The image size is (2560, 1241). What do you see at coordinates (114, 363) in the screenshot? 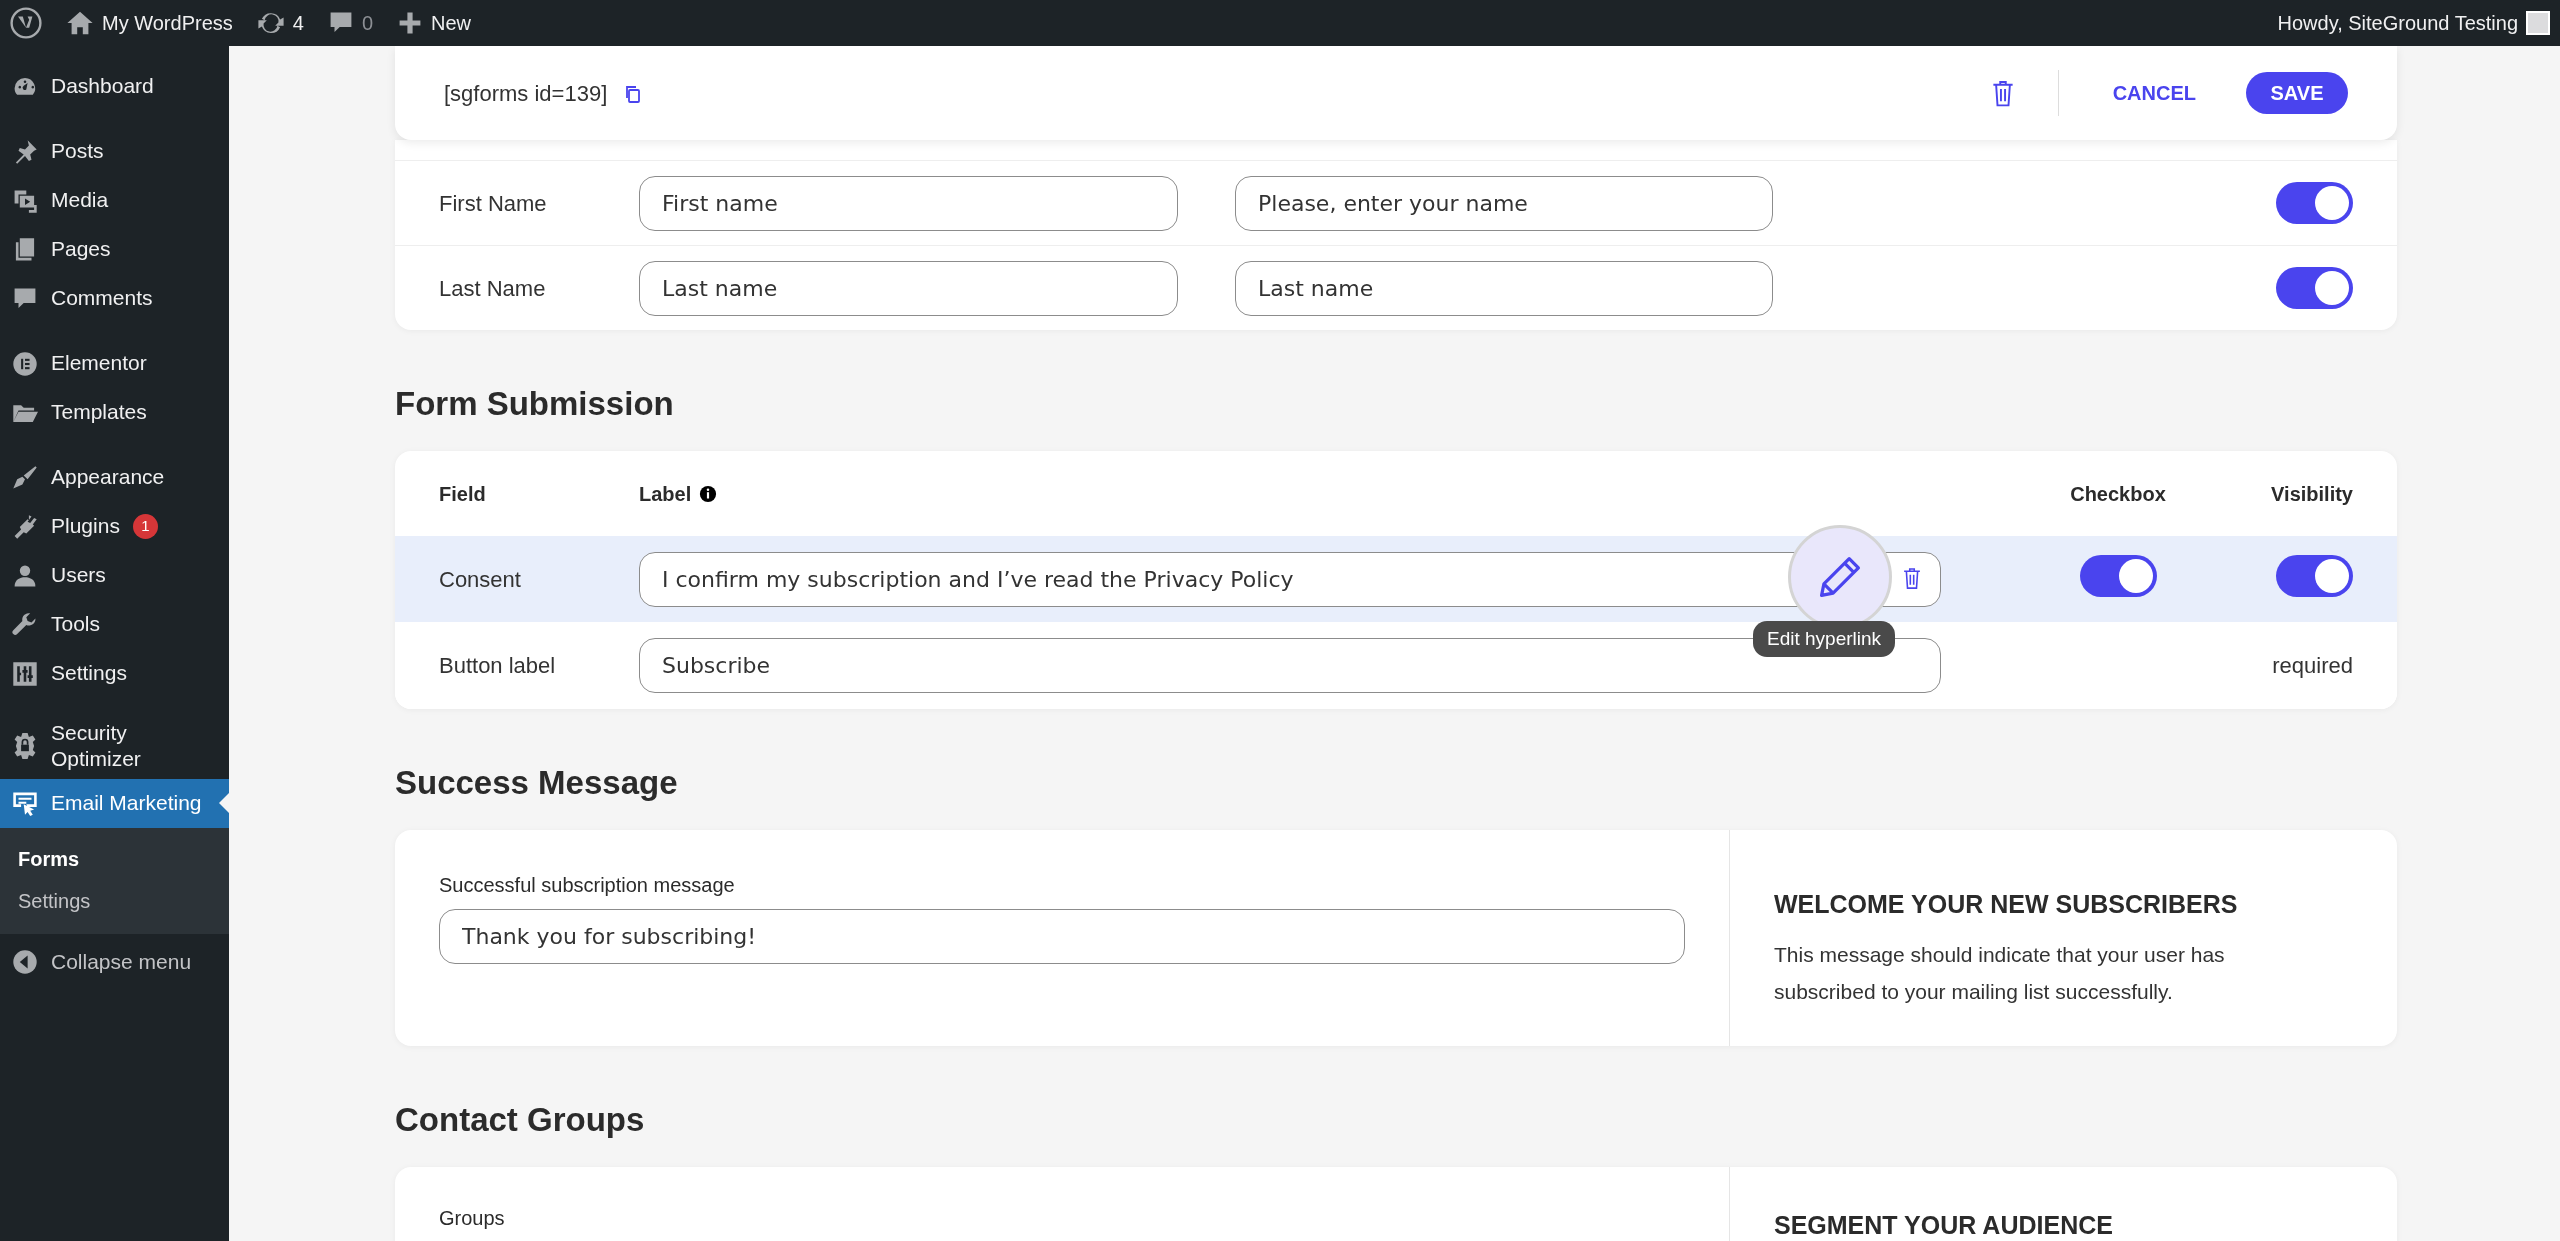
I see `sidebar-item: Elementor` at bounding box center [114, 363].